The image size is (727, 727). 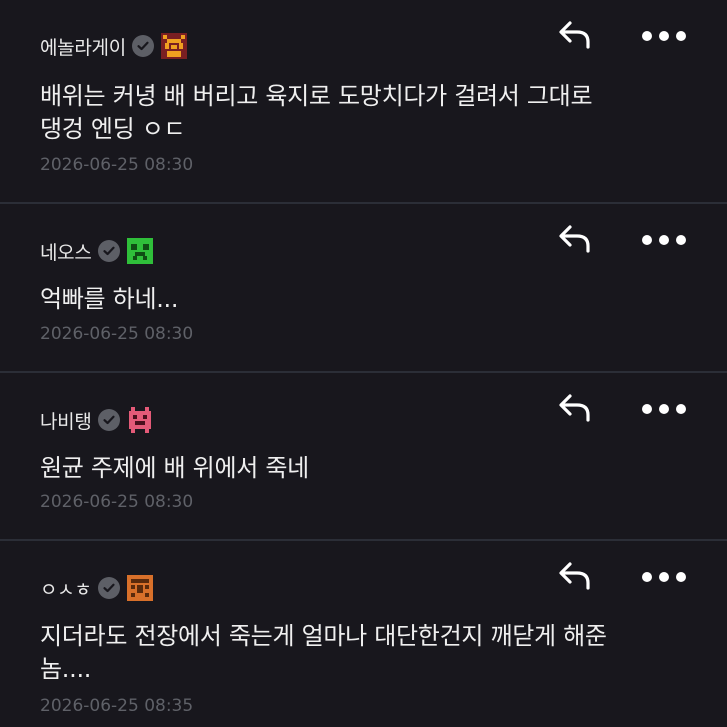 I want to click on comment-username: ㅇㅅㅎ, so click(x=66, y=588).